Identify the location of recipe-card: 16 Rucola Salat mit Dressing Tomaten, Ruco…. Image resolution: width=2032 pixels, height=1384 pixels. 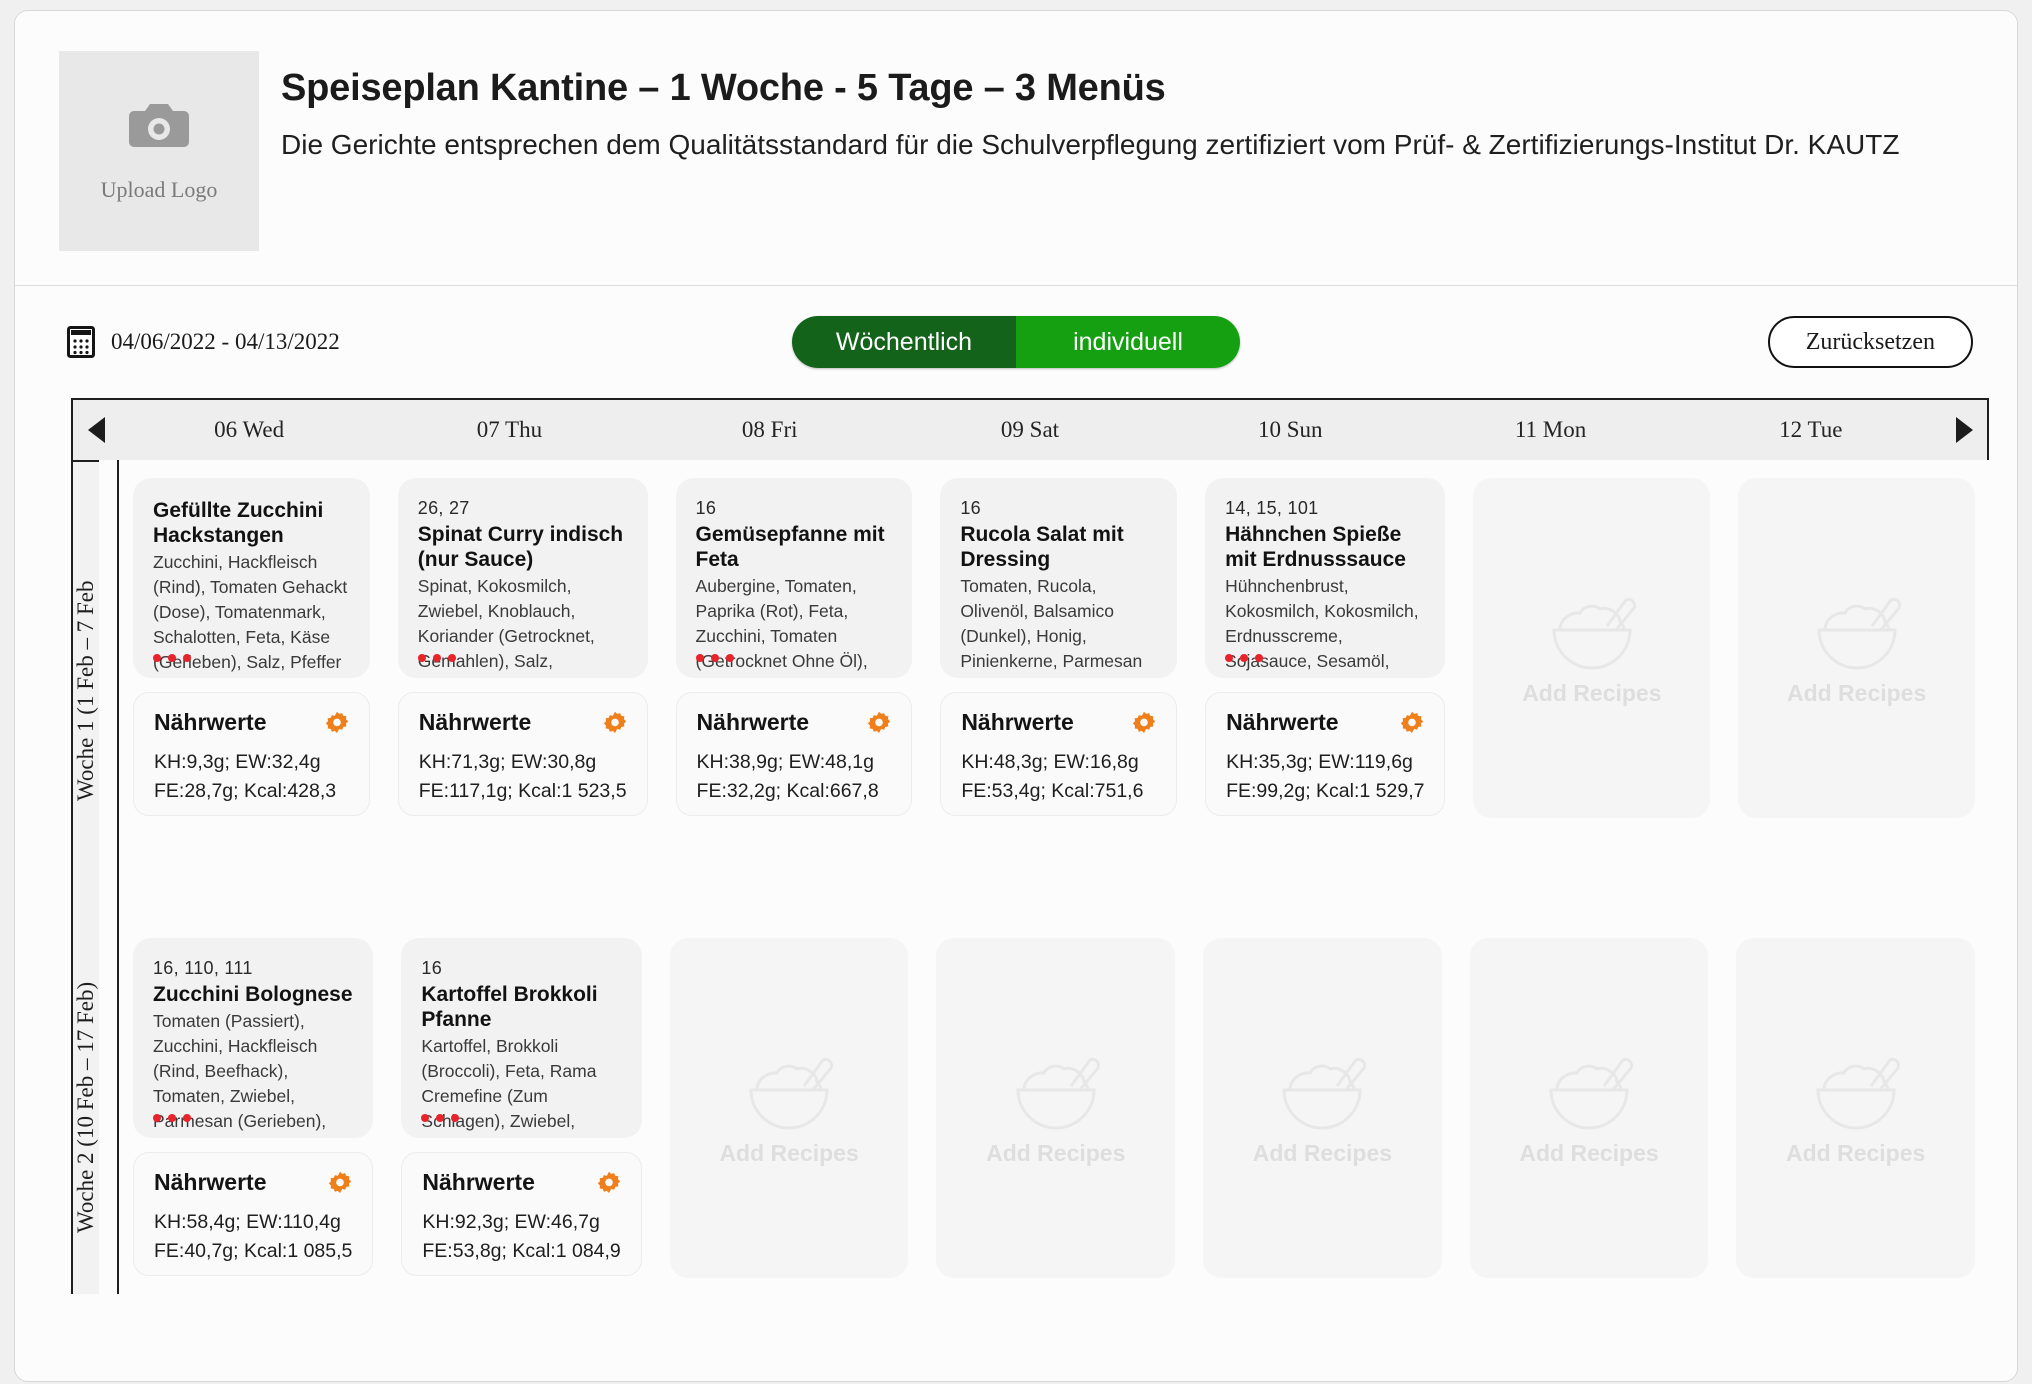
(1059, 578).